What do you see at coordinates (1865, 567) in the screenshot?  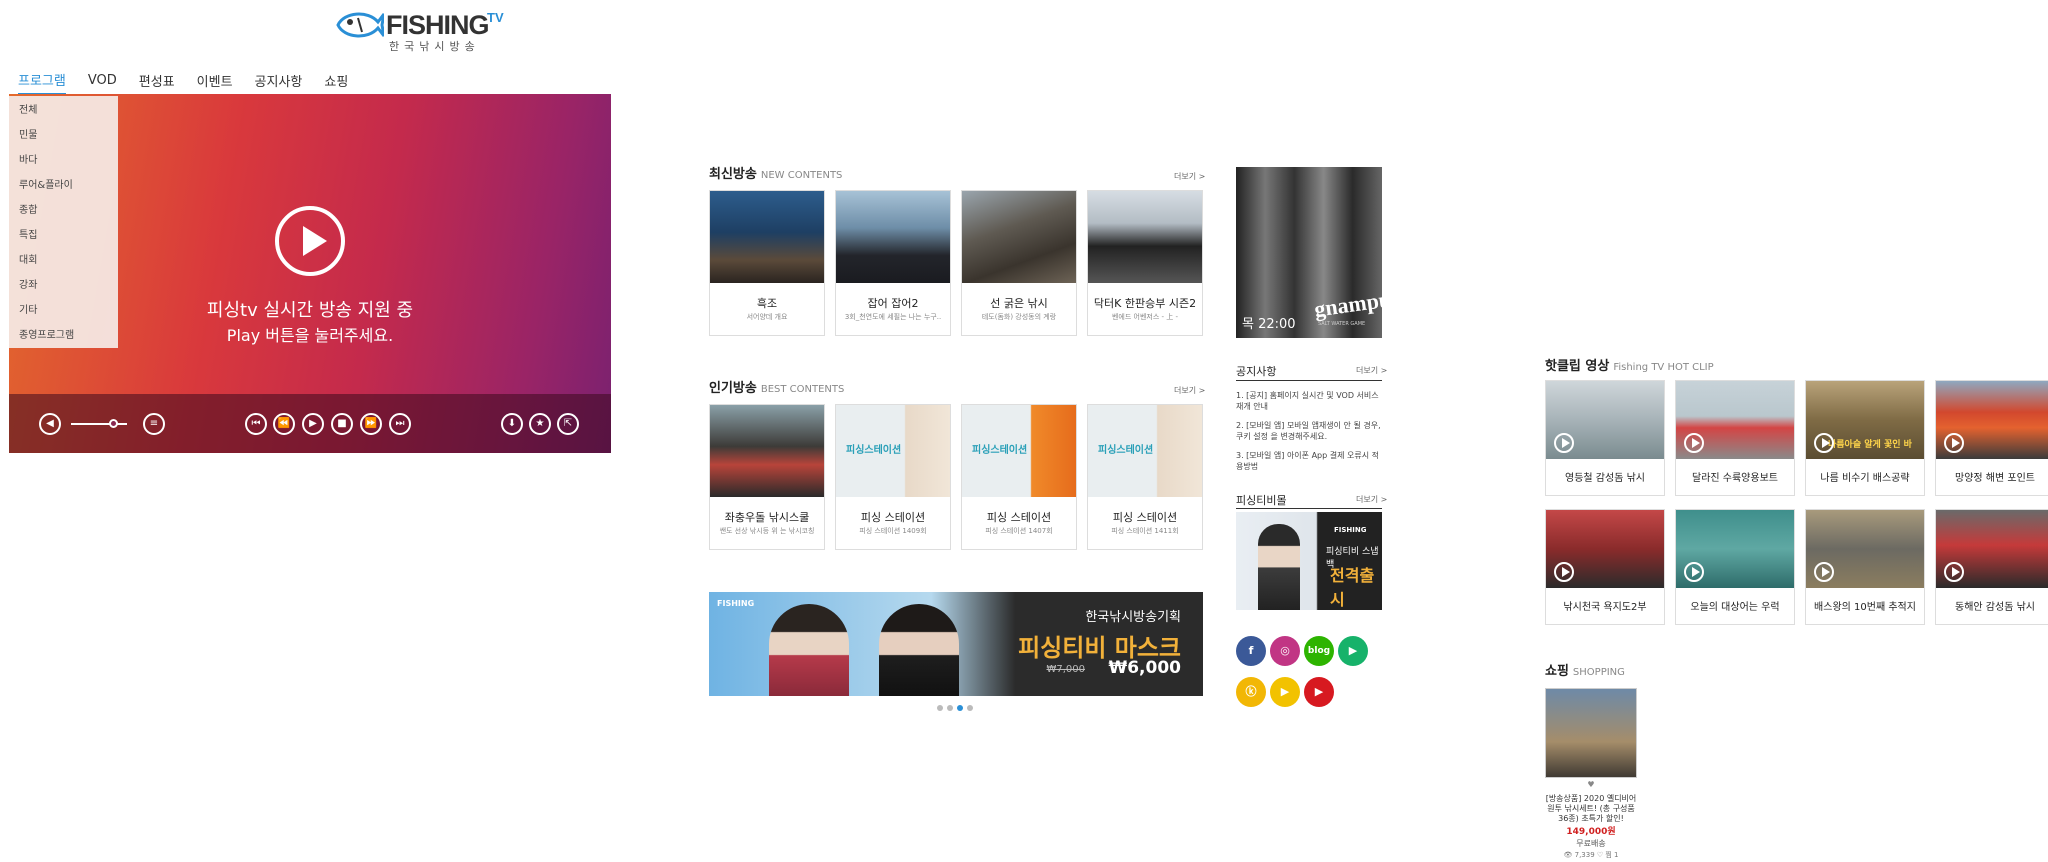 I see `hot-clip-card: 배스왕의 10번째 추적지` at bounding box center [1865, 567].